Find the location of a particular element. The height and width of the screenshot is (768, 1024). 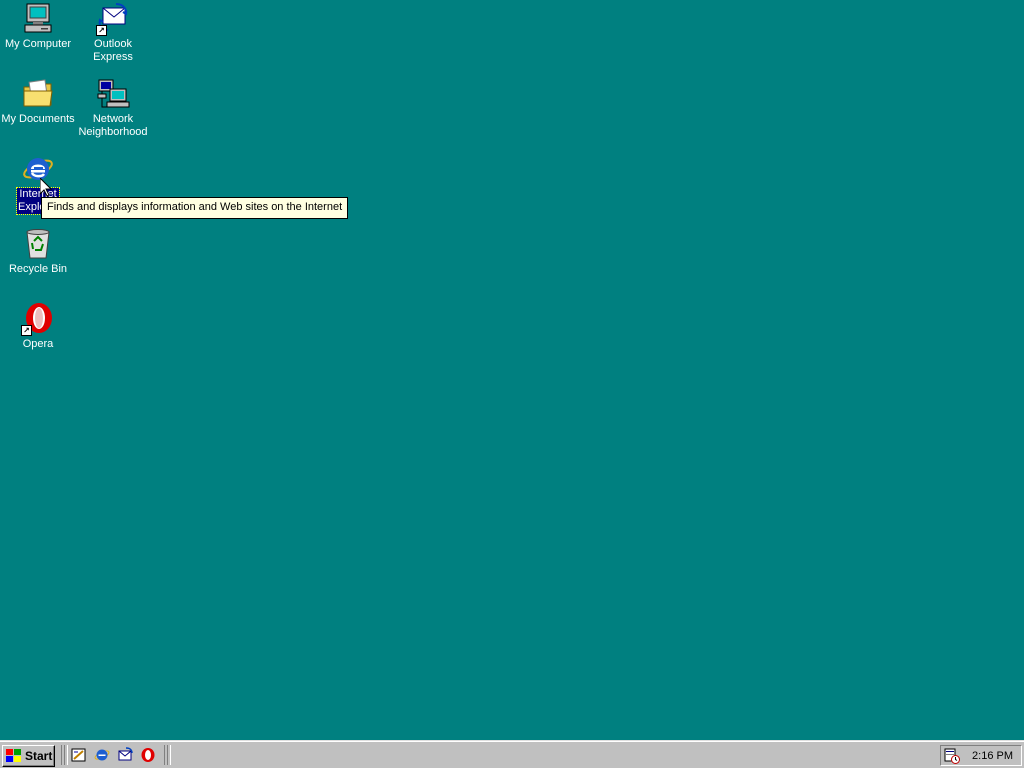

mouse-pointer-icon is located at coordinates (46, 187).